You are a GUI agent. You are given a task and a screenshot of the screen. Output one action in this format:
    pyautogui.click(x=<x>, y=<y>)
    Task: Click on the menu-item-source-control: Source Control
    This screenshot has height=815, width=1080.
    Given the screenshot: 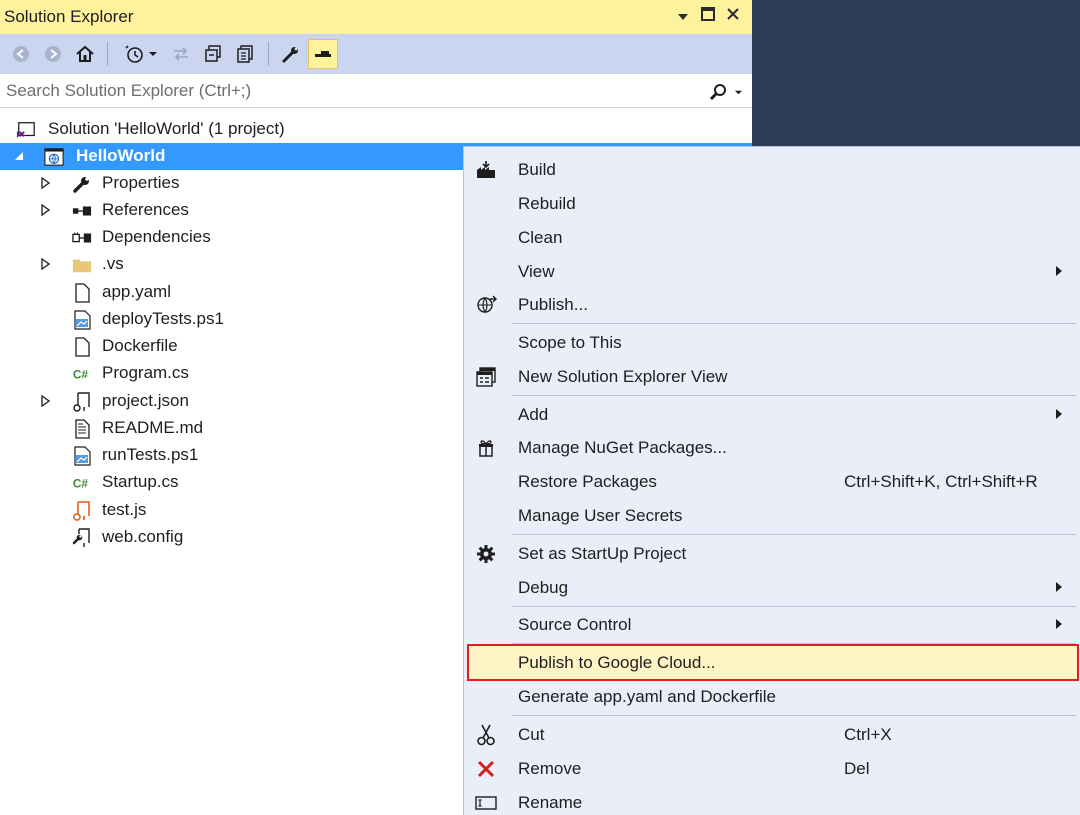 What is the action you would take?
    pyautogui.click(x=772, y=624)
    